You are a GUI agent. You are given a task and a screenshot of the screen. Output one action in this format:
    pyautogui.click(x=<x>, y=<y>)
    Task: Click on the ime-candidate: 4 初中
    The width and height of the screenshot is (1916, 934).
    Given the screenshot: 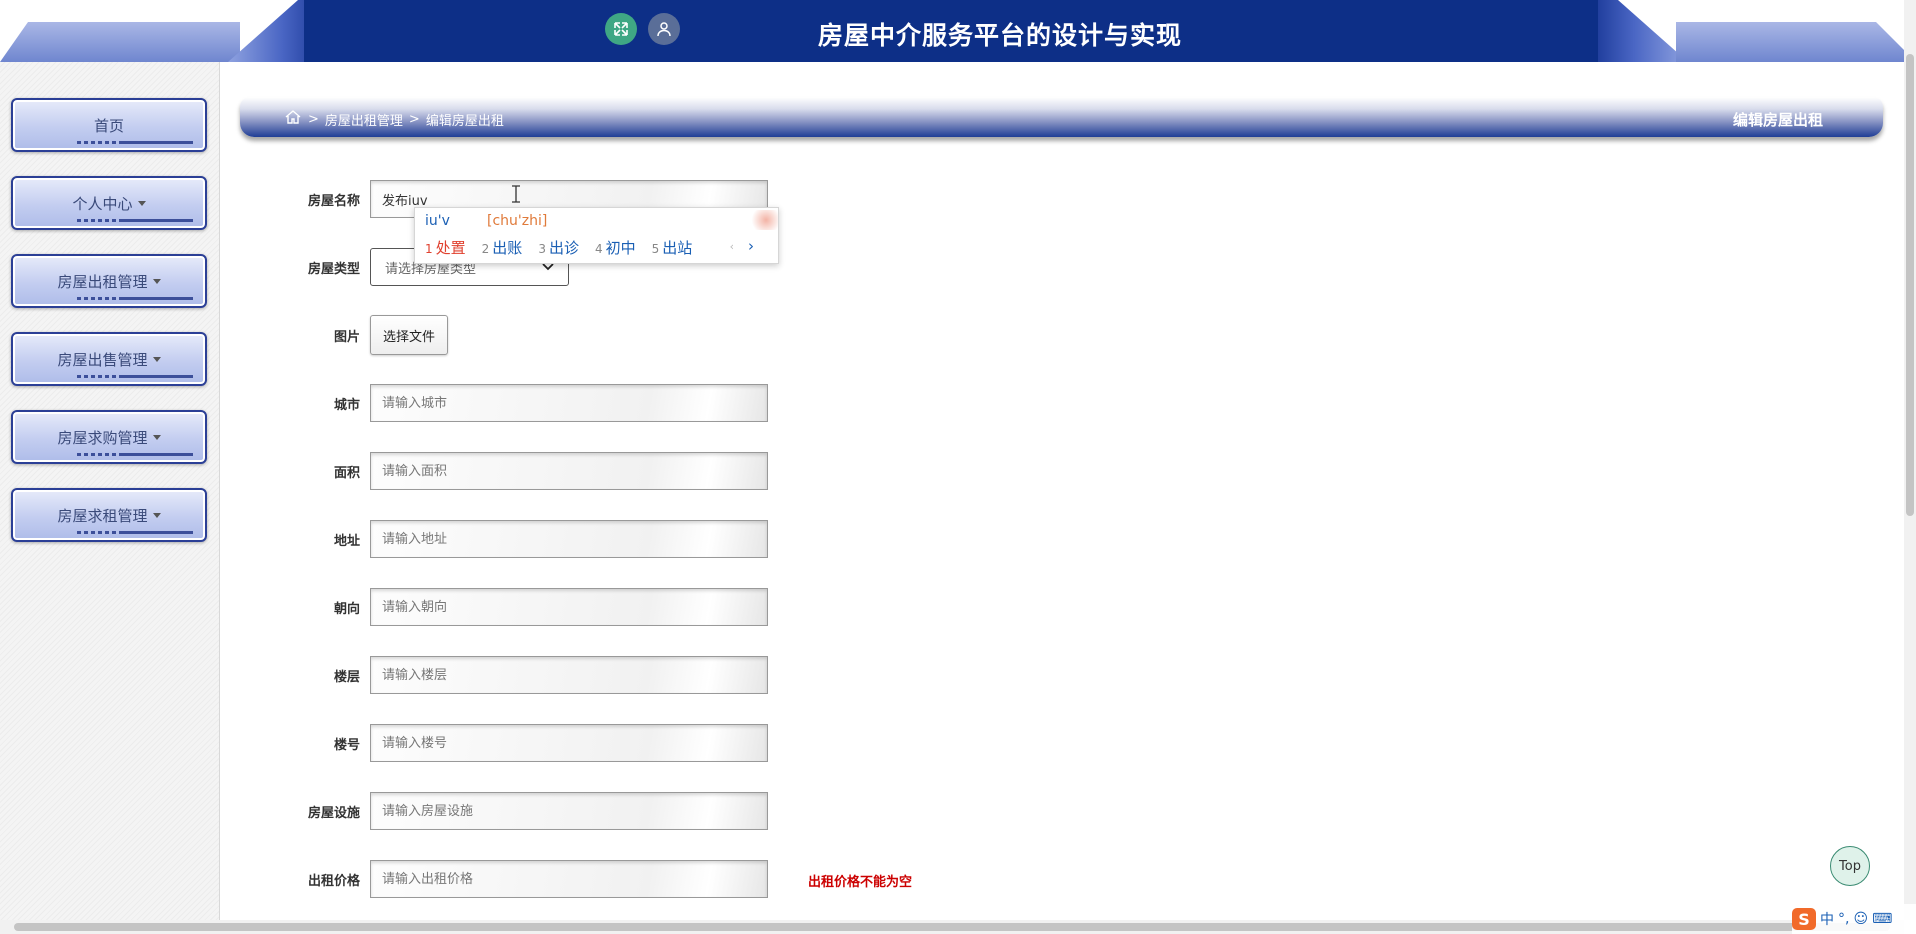 What is the action you would take?
    pyautogui.click(x=615, y=247)
    